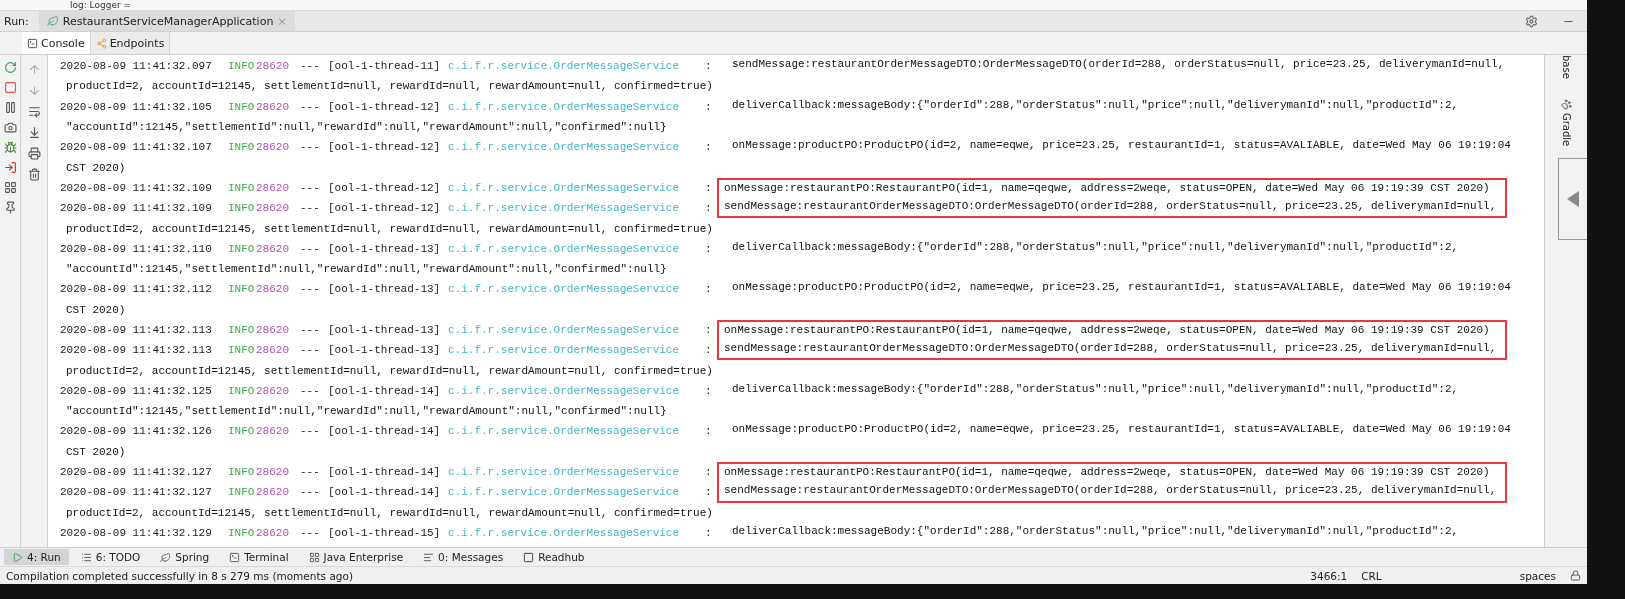 The height and width of the screenshot is (599, 1625). I want to click on tool-window-button: Terminal, so click(259, 557).